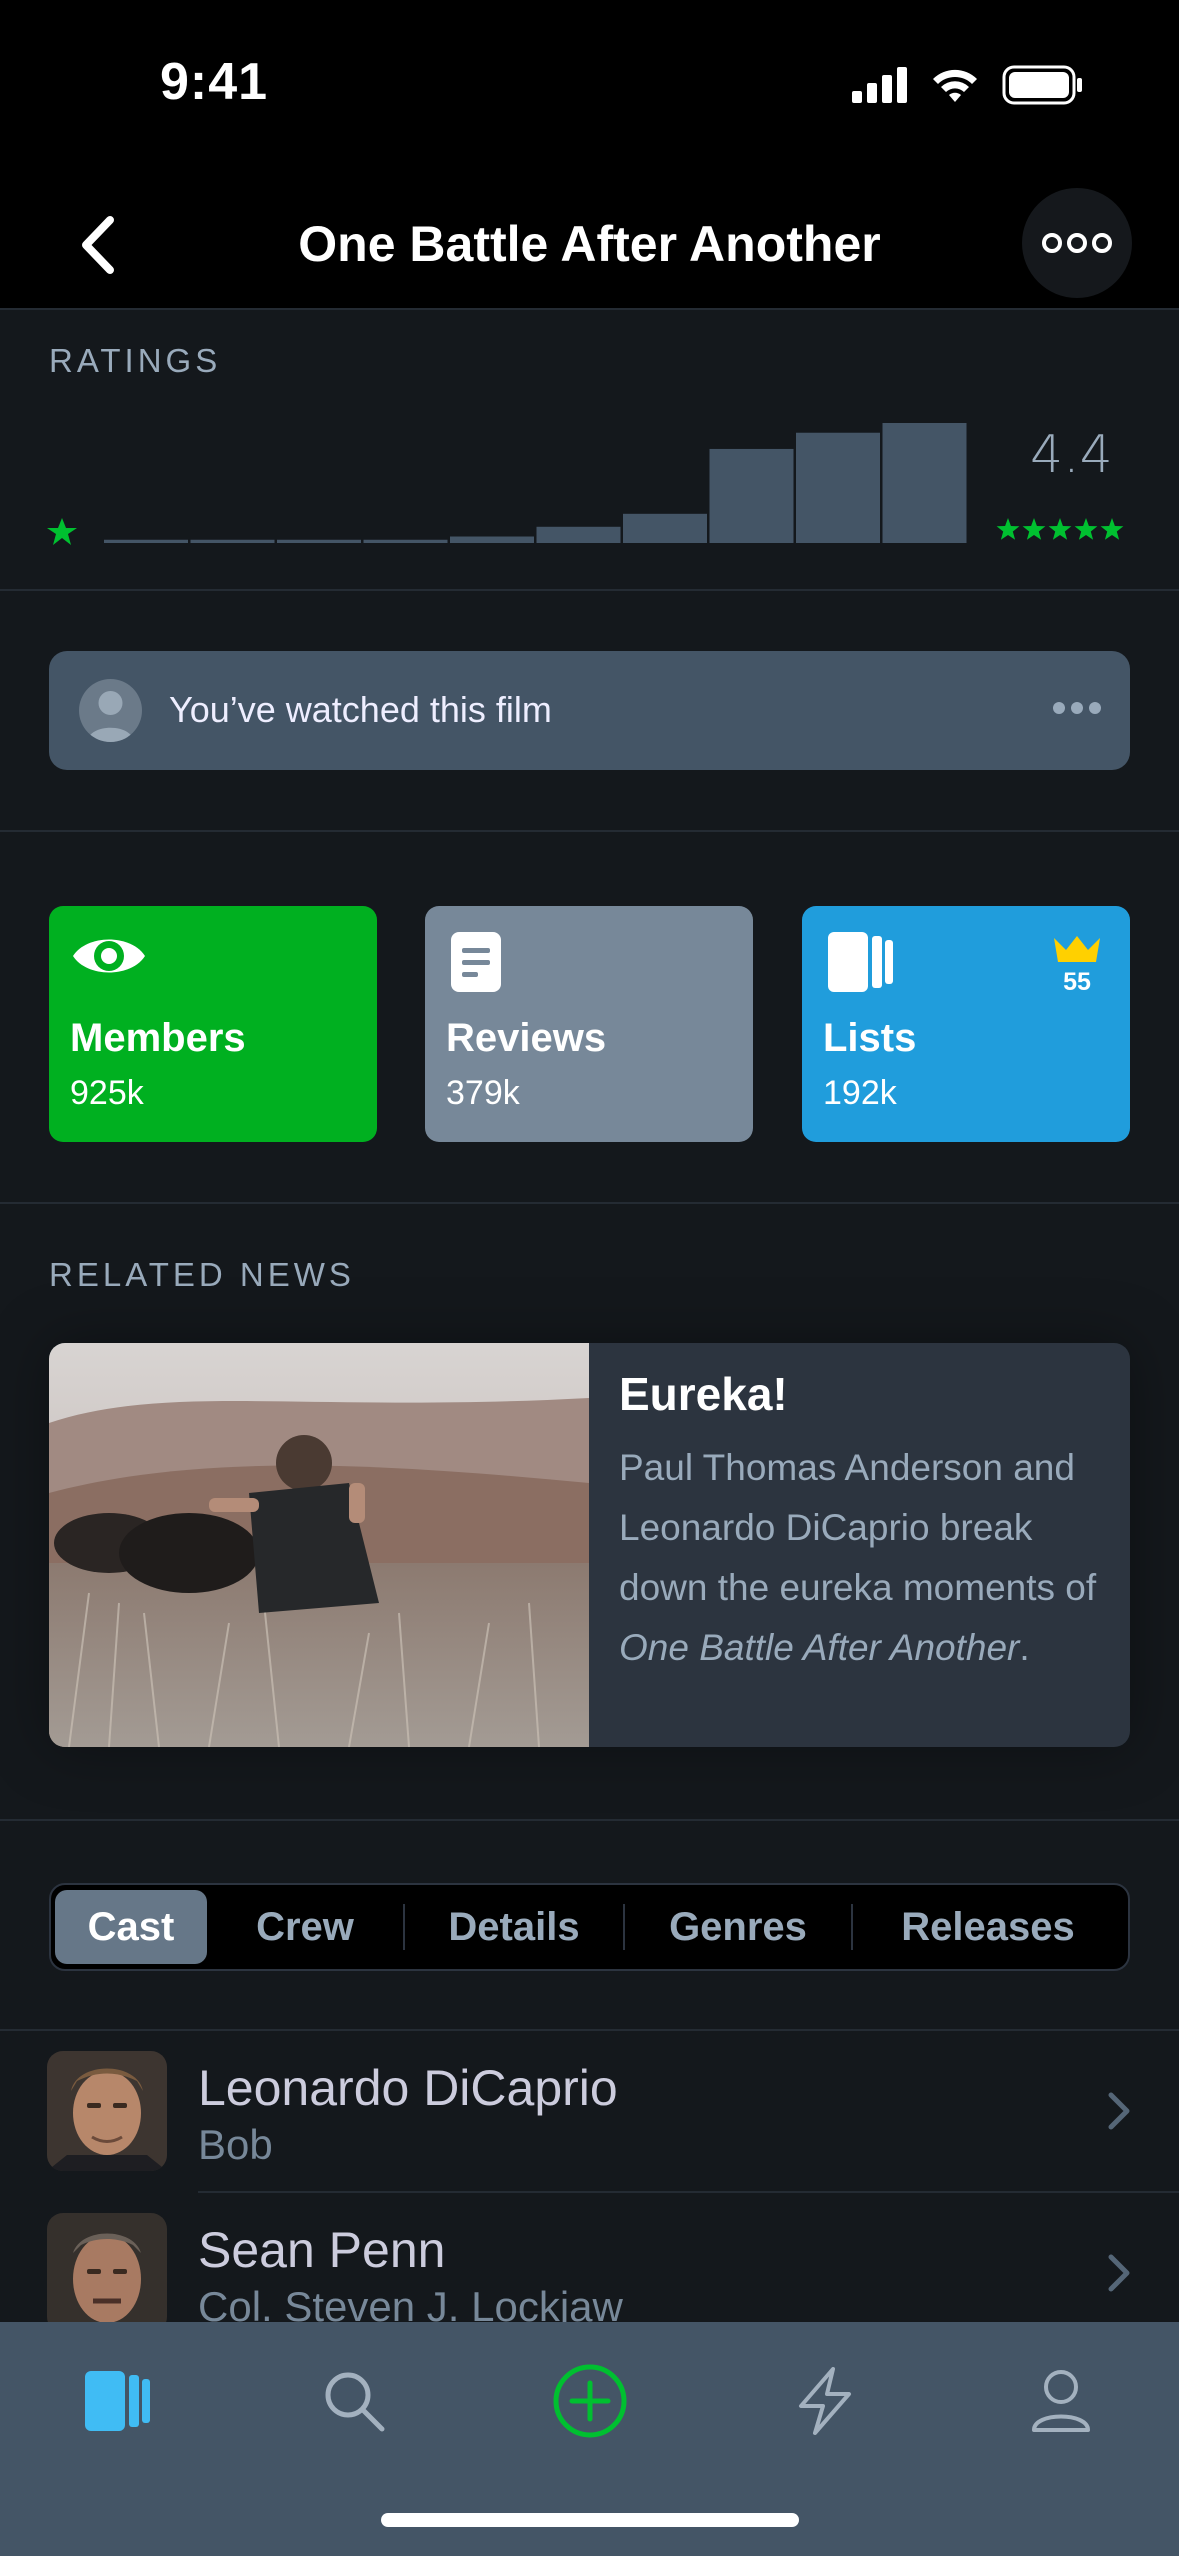 This screenshot has height=2556, width=1179. What do you see at coordinates (62, 531) in the screenshot?
I see `min-star-icon` at bounding box center [62, 531].